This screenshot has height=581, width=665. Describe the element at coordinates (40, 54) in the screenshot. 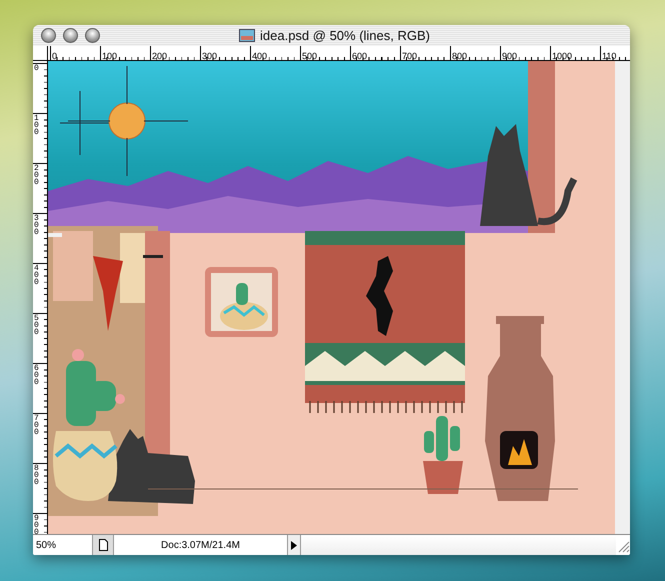

I see `ruler-origin` at that location.